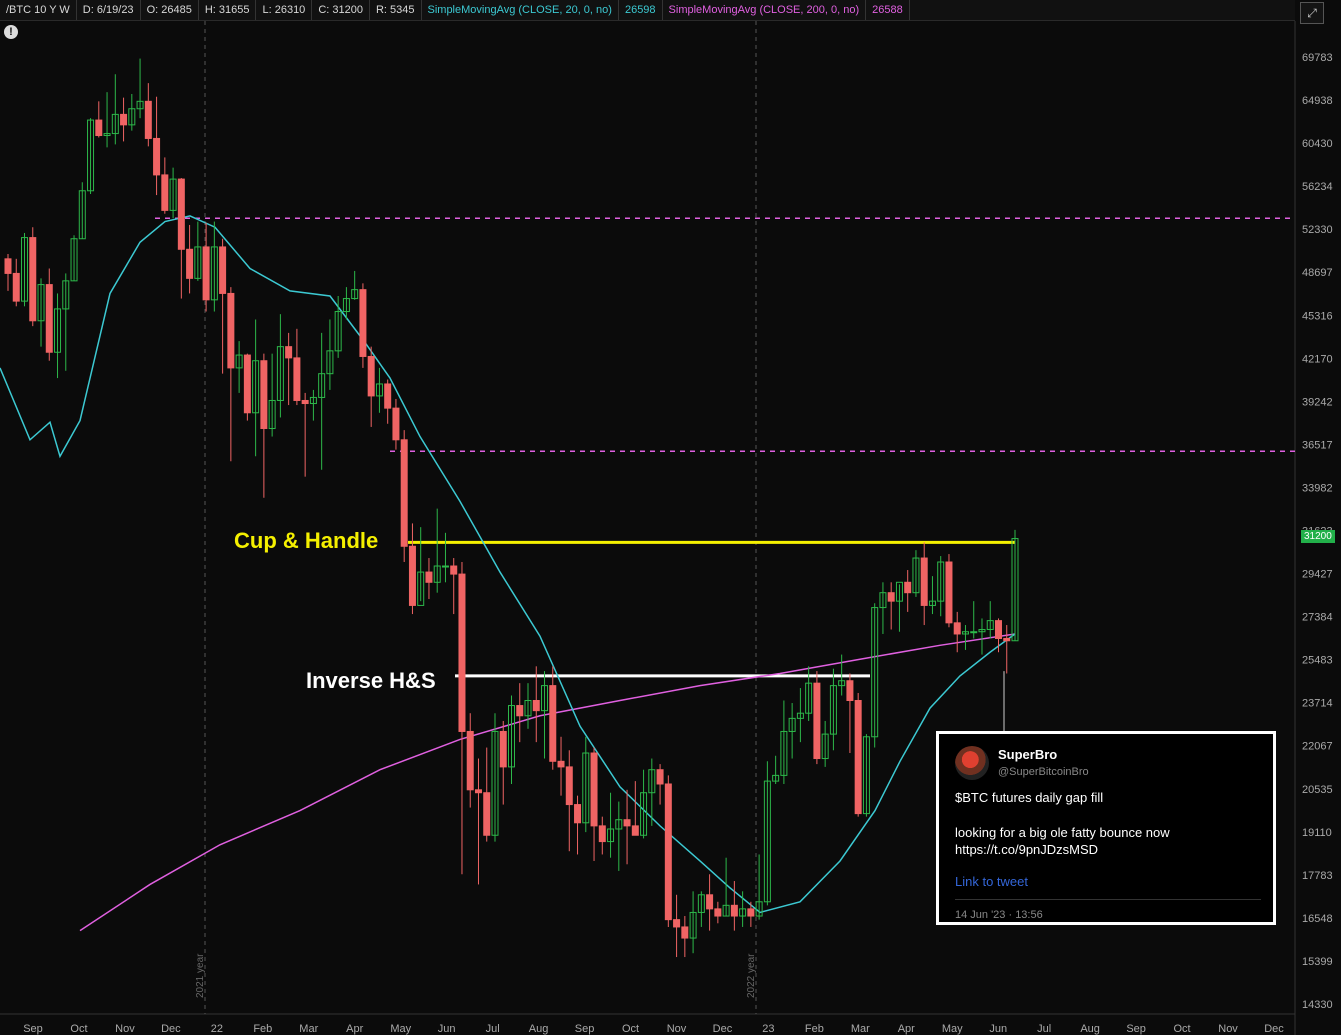 This screenshot has height=1035, width=1341. Describe the element at coordinates (641, 10) in the screenshot. I see `sma20-value: 26598` at that location.